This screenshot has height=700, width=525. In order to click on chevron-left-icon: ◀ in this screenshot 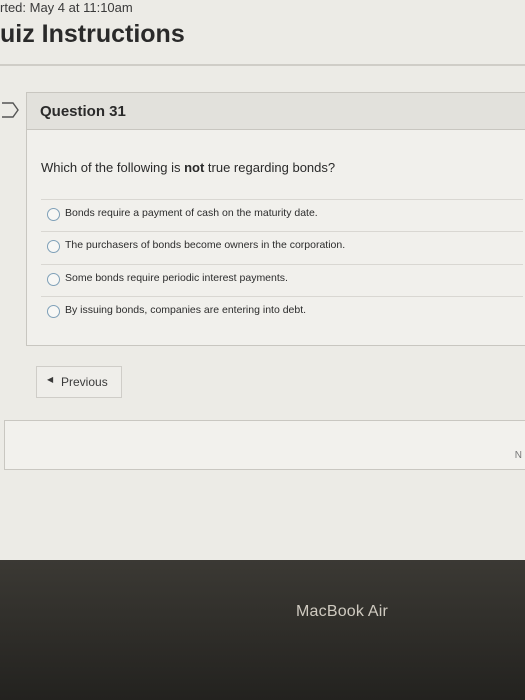, I will do `click(50, 379)`.